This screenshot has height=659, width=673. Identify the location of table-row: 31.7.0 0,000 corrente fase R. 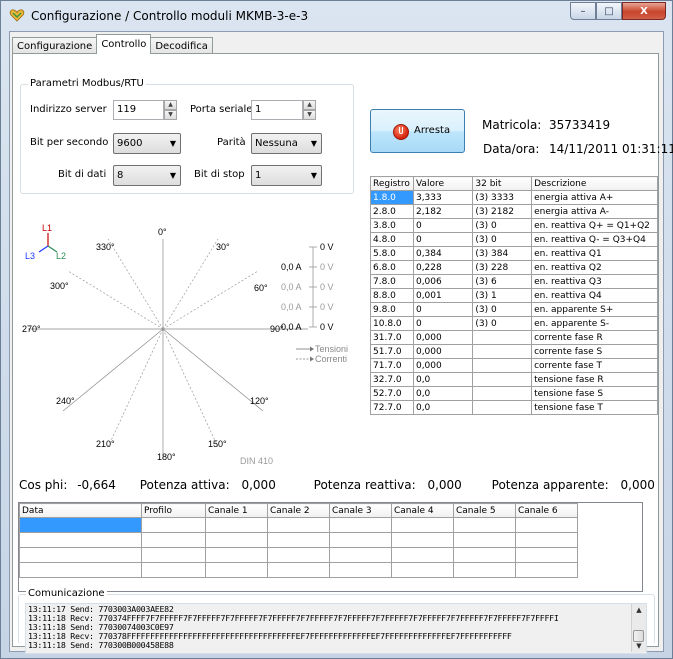
(514, 337).